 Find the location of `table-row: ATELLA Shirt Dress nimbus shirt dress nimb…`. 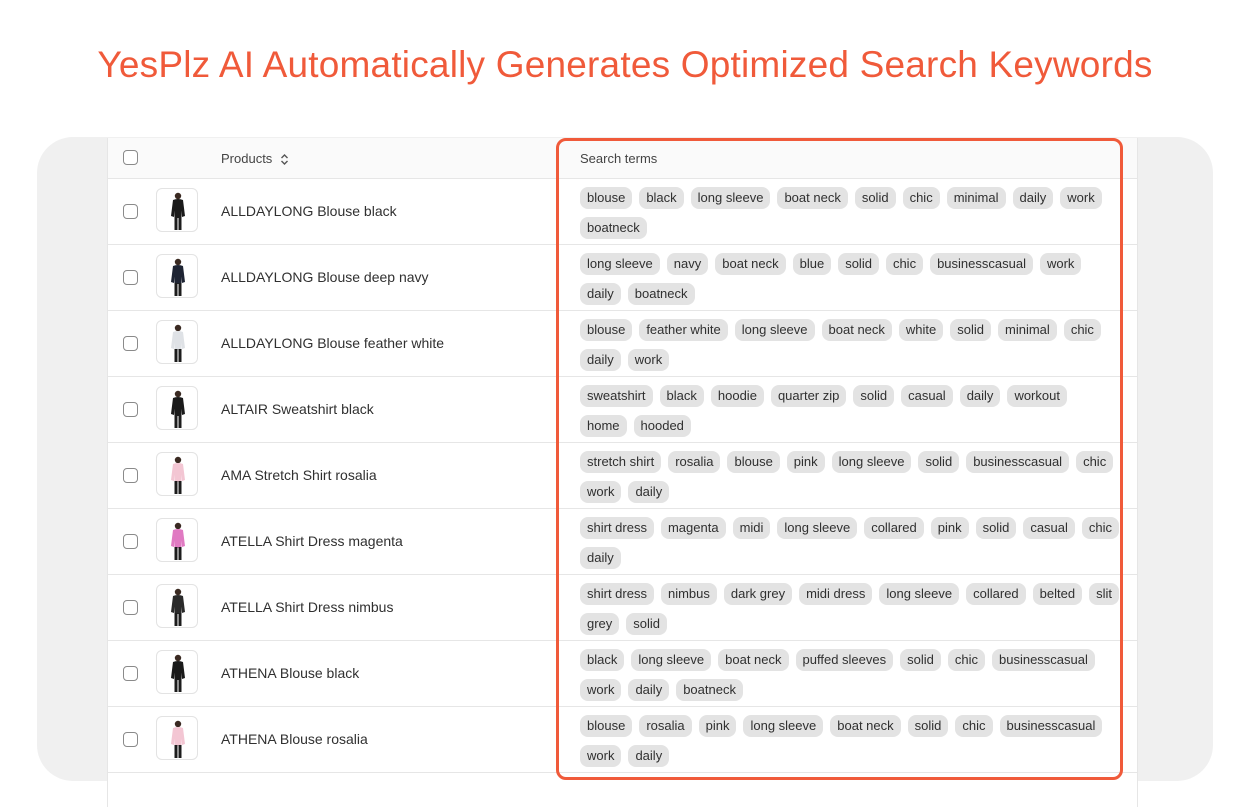

table-row: ATELLA Shirt Dress nimbus shirt dress nimb… is located at coordinates (622, 608).